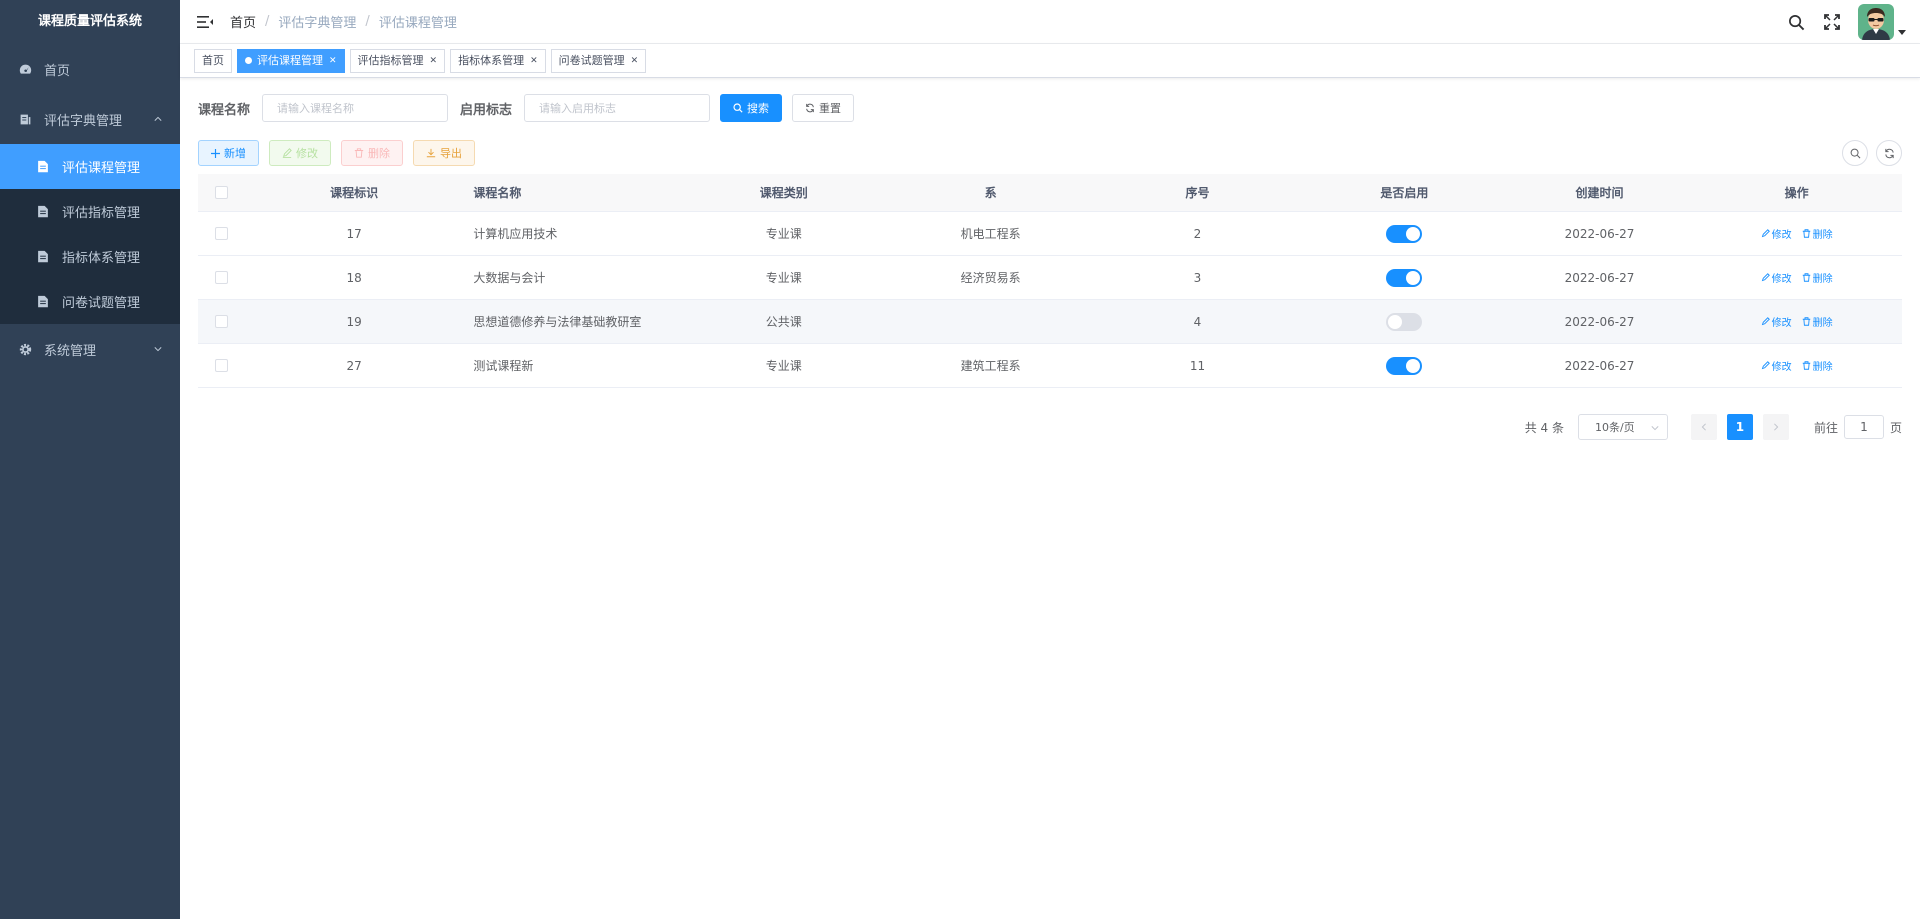 The height and width of the screenshot is (919, 1920). I want to click on cell-seq: 3, so click(1197, 277).